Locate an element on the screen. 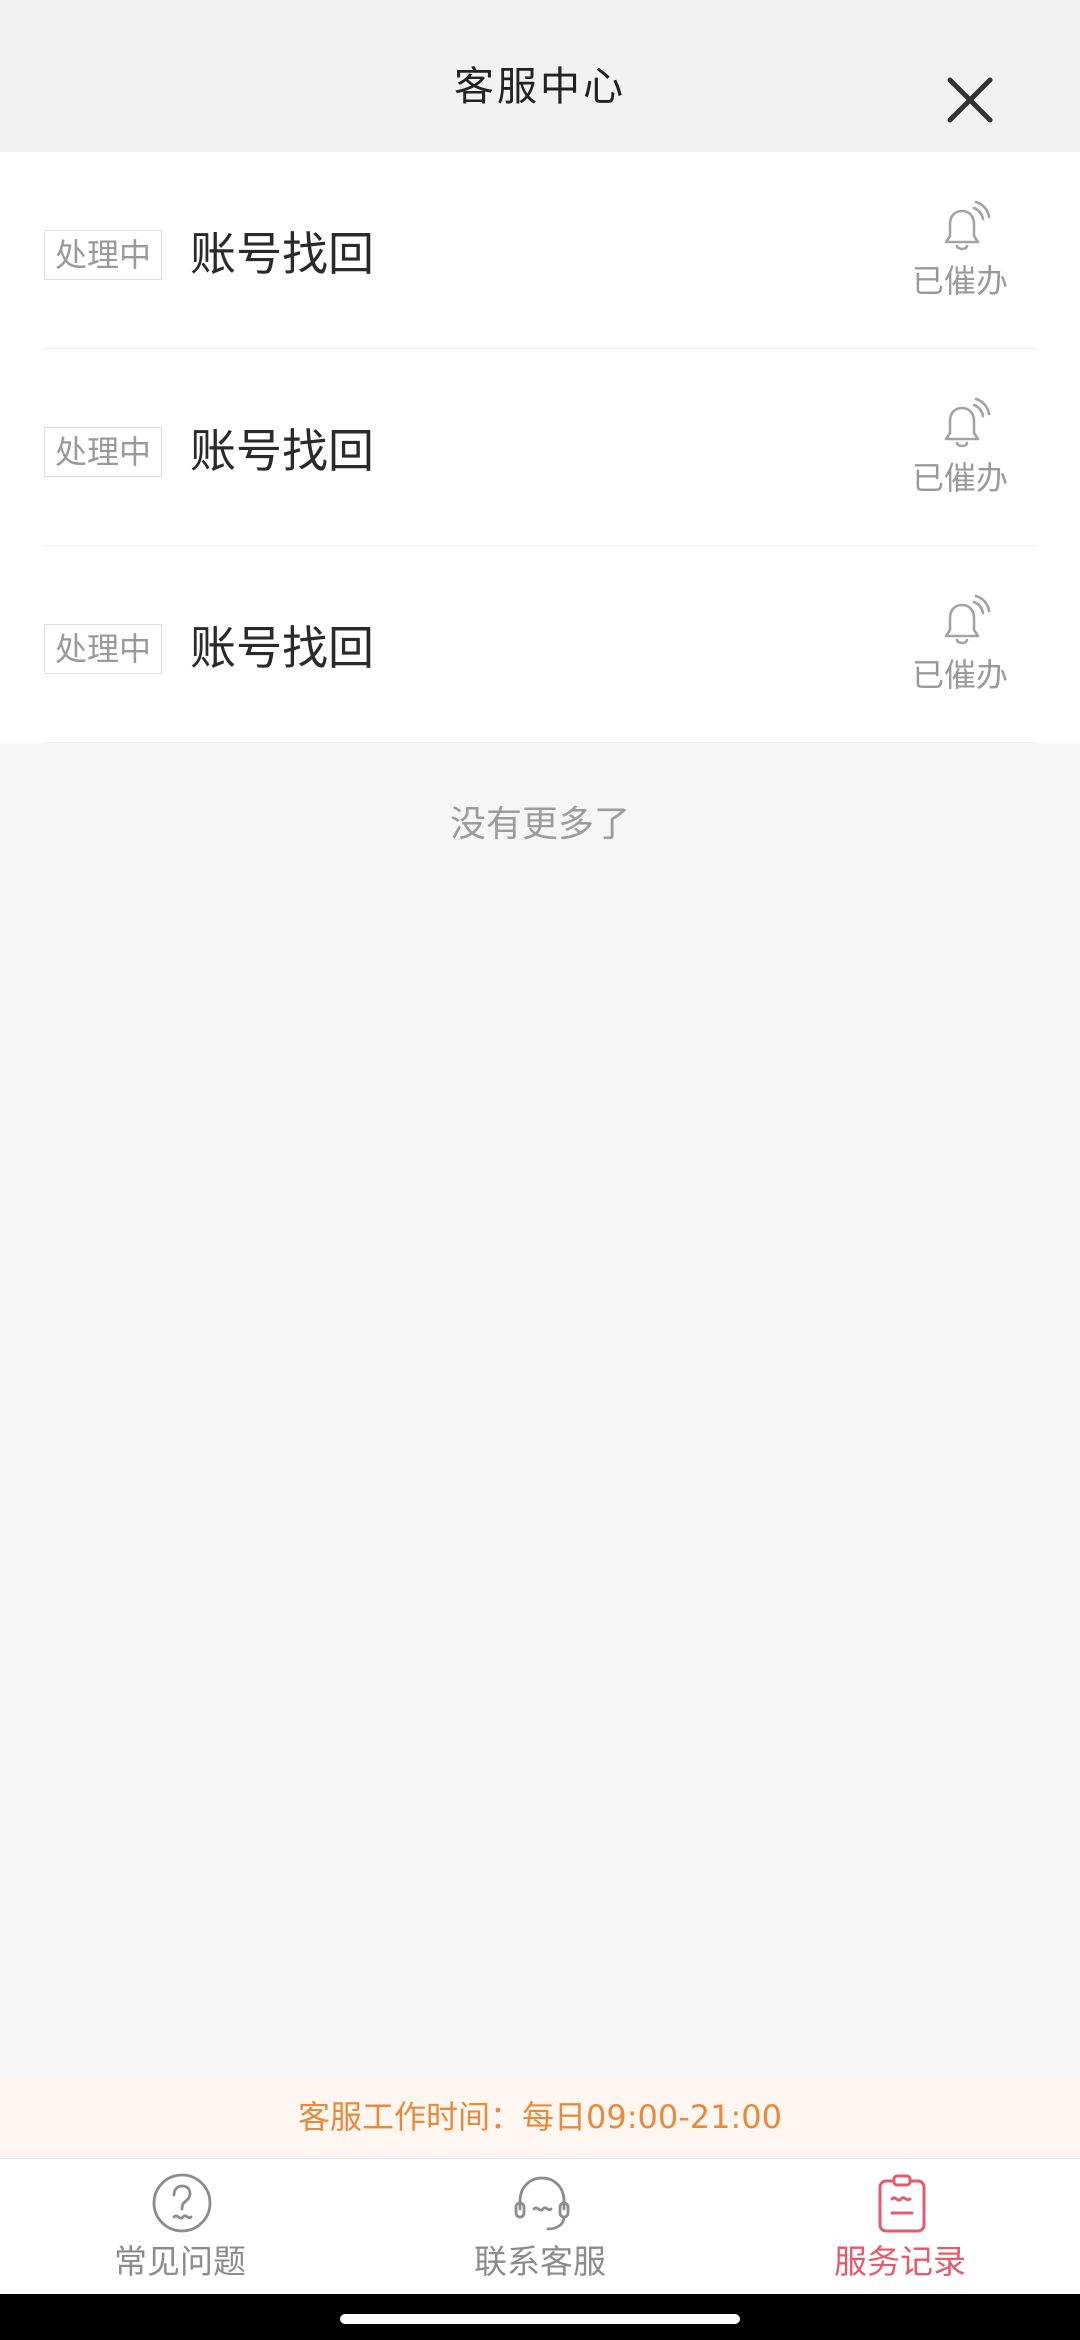  close-icon is located at coordinates (970, 100).